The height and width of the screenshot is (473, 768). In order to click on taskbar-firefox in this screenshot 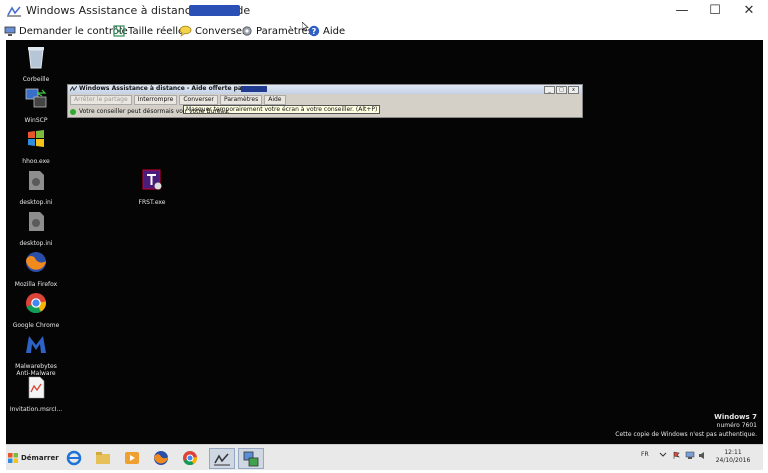, I will do `click(161, 457)`.